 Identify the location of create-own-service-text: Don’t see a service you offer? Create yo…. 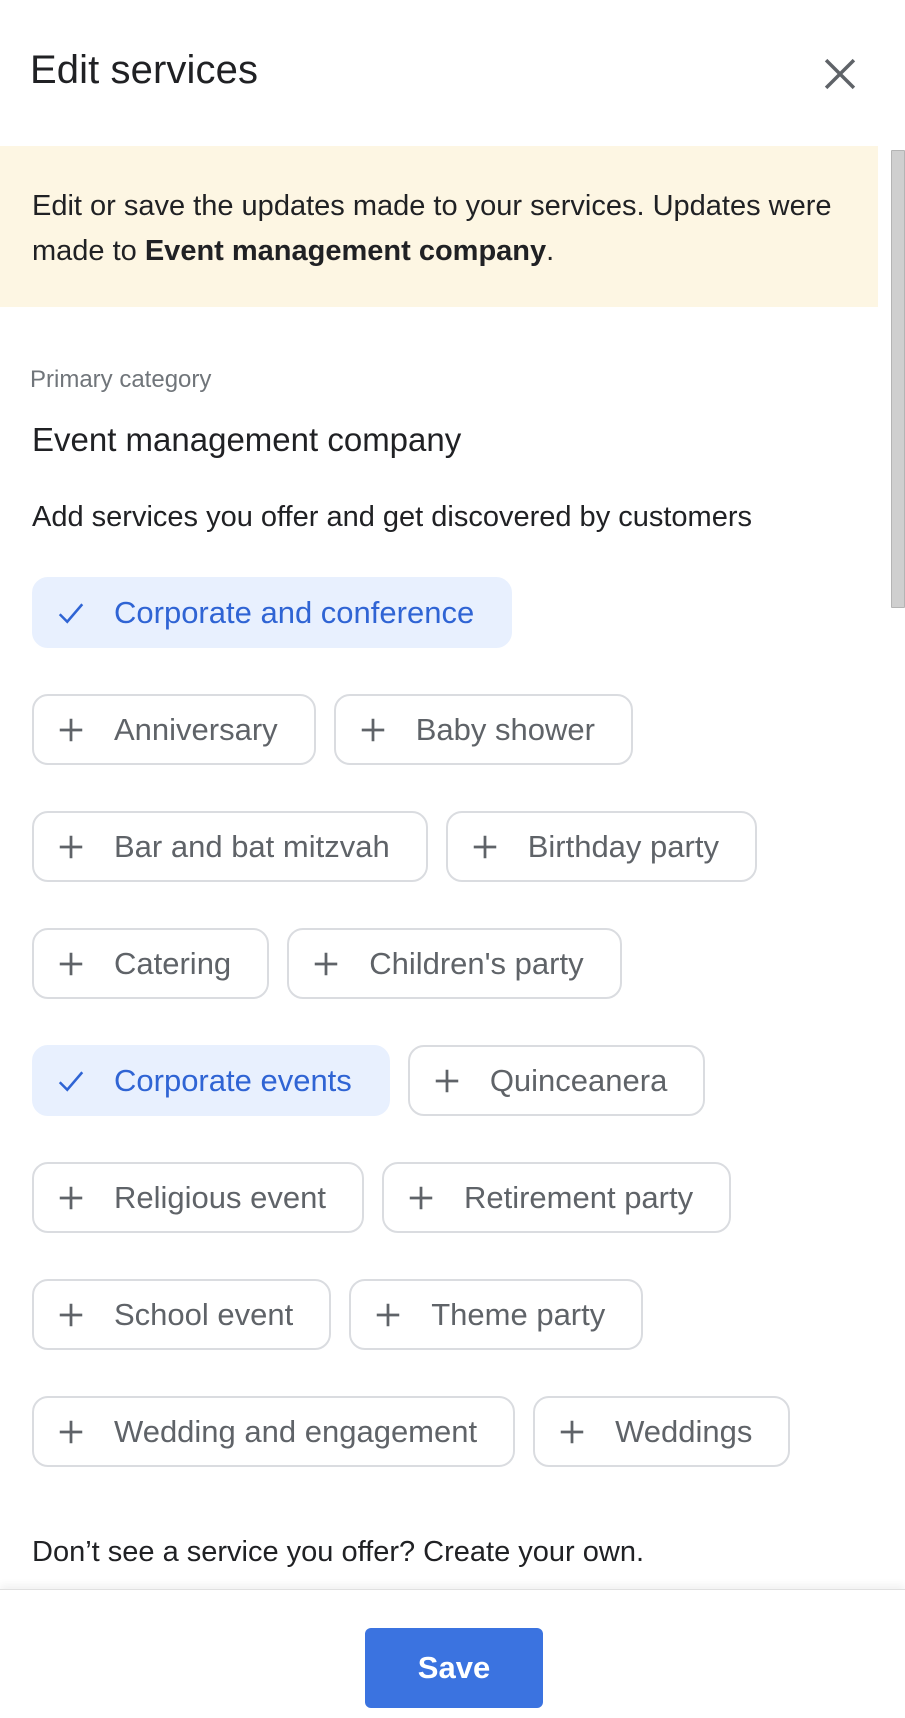
(338, 1552).